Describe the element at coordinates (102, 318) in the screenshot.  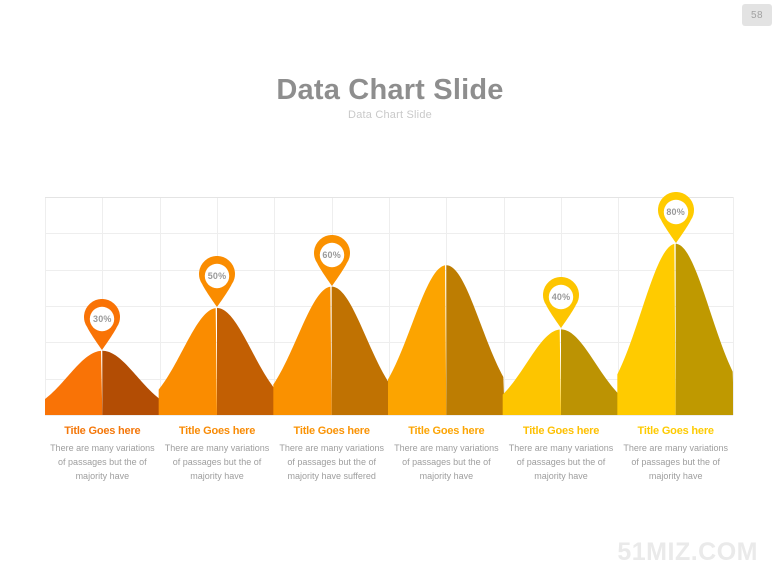
I see `pin-marker-label: 30%` at that location.